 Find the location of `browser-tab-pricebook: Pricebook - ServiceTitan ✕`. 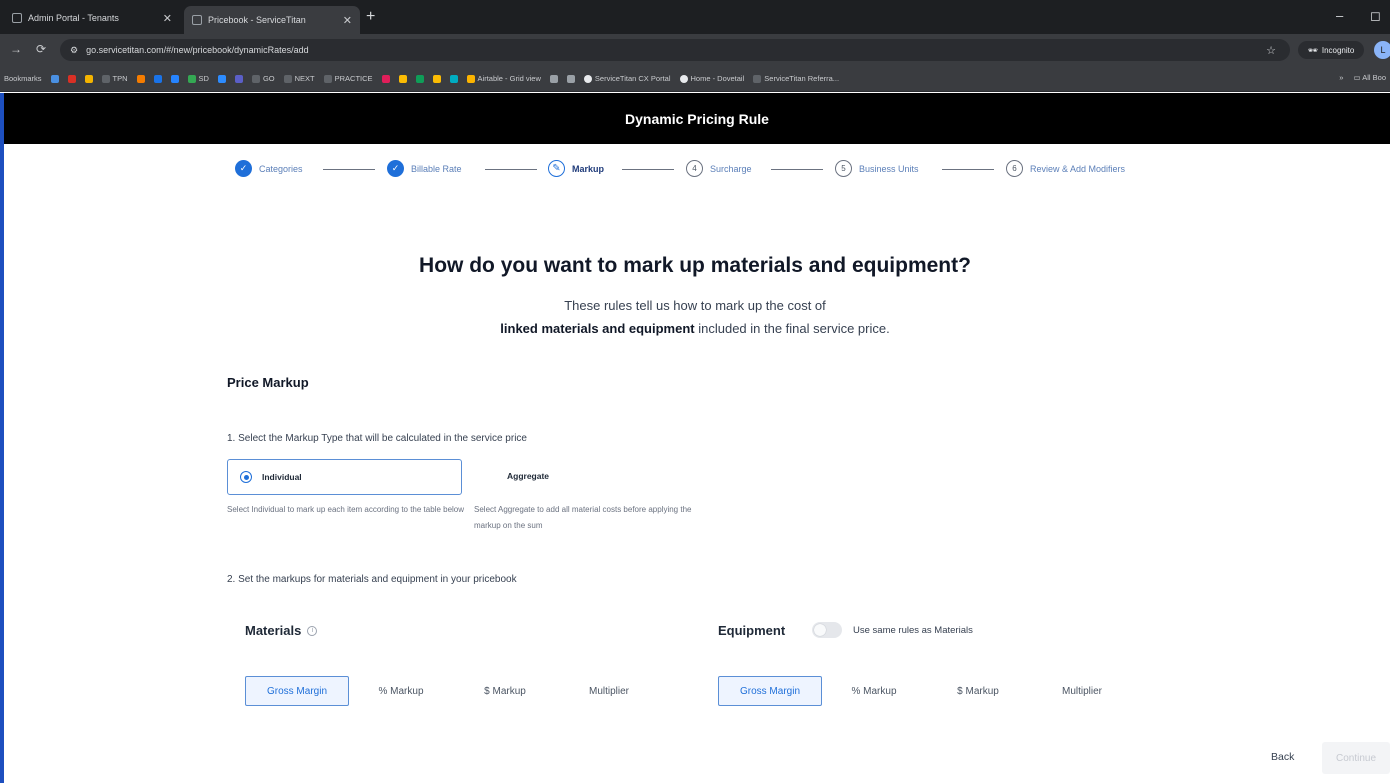

browser-tab-pricebook: Pricebook - ServiceTitan ✕ is located at coordinates (272, 20).